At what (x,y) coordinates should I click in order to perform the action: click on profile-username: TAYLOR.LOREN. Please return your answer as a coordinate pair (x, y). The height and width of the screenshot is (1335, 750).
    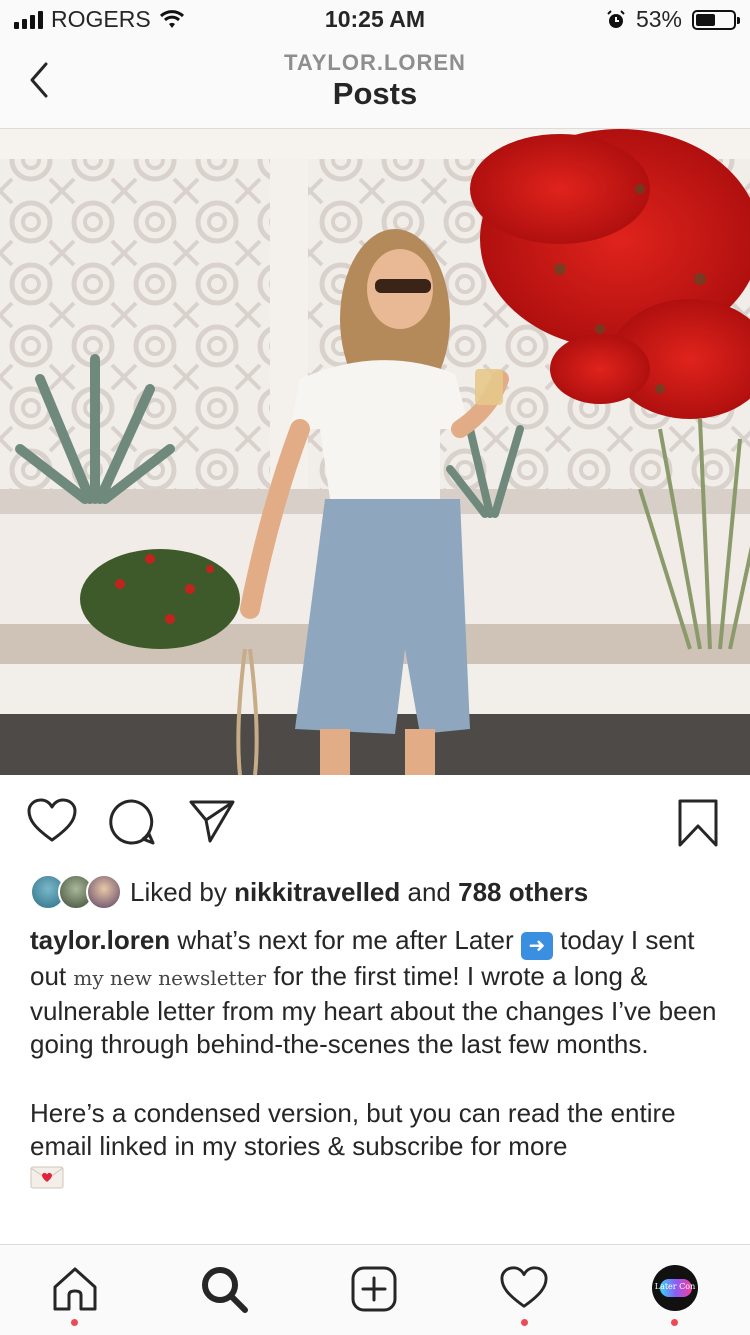
    Looking at the image, I should click on (375, 62).